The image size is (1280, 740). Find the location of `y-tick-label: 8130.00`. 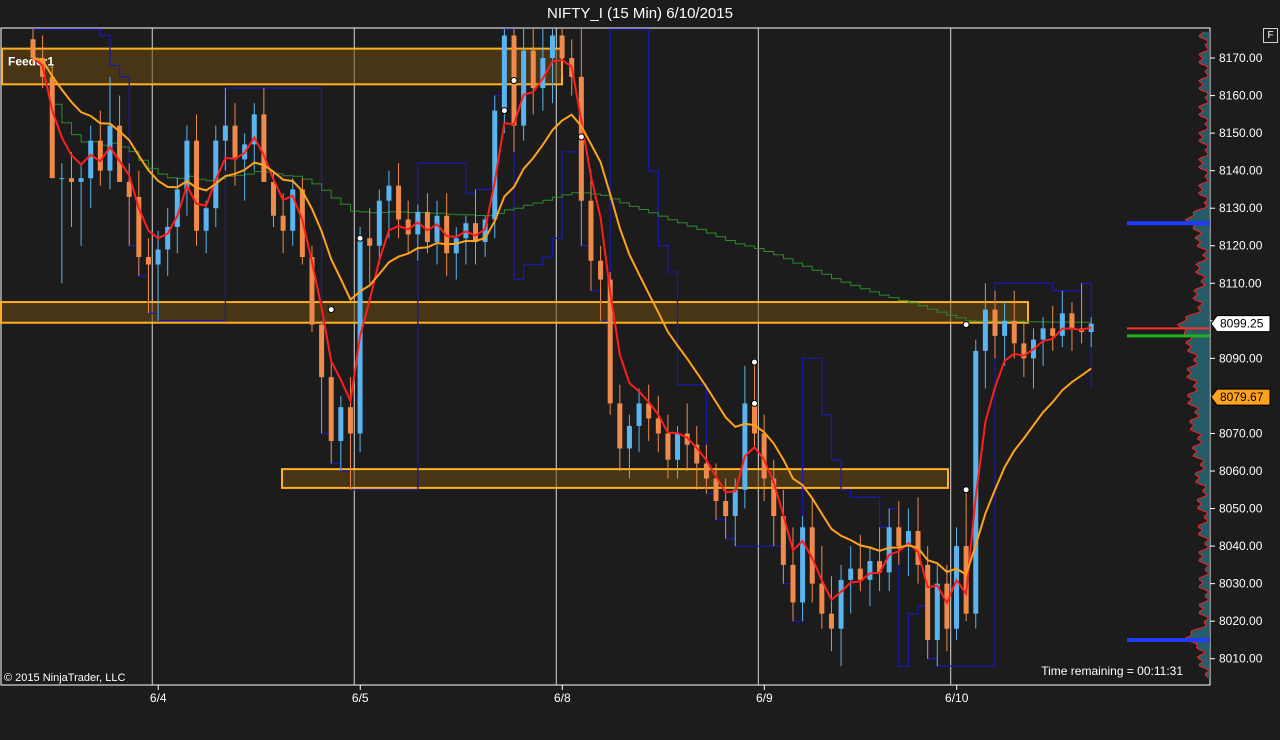

y-tick-label: 8130.00 is located at coordinates (1241, 208).